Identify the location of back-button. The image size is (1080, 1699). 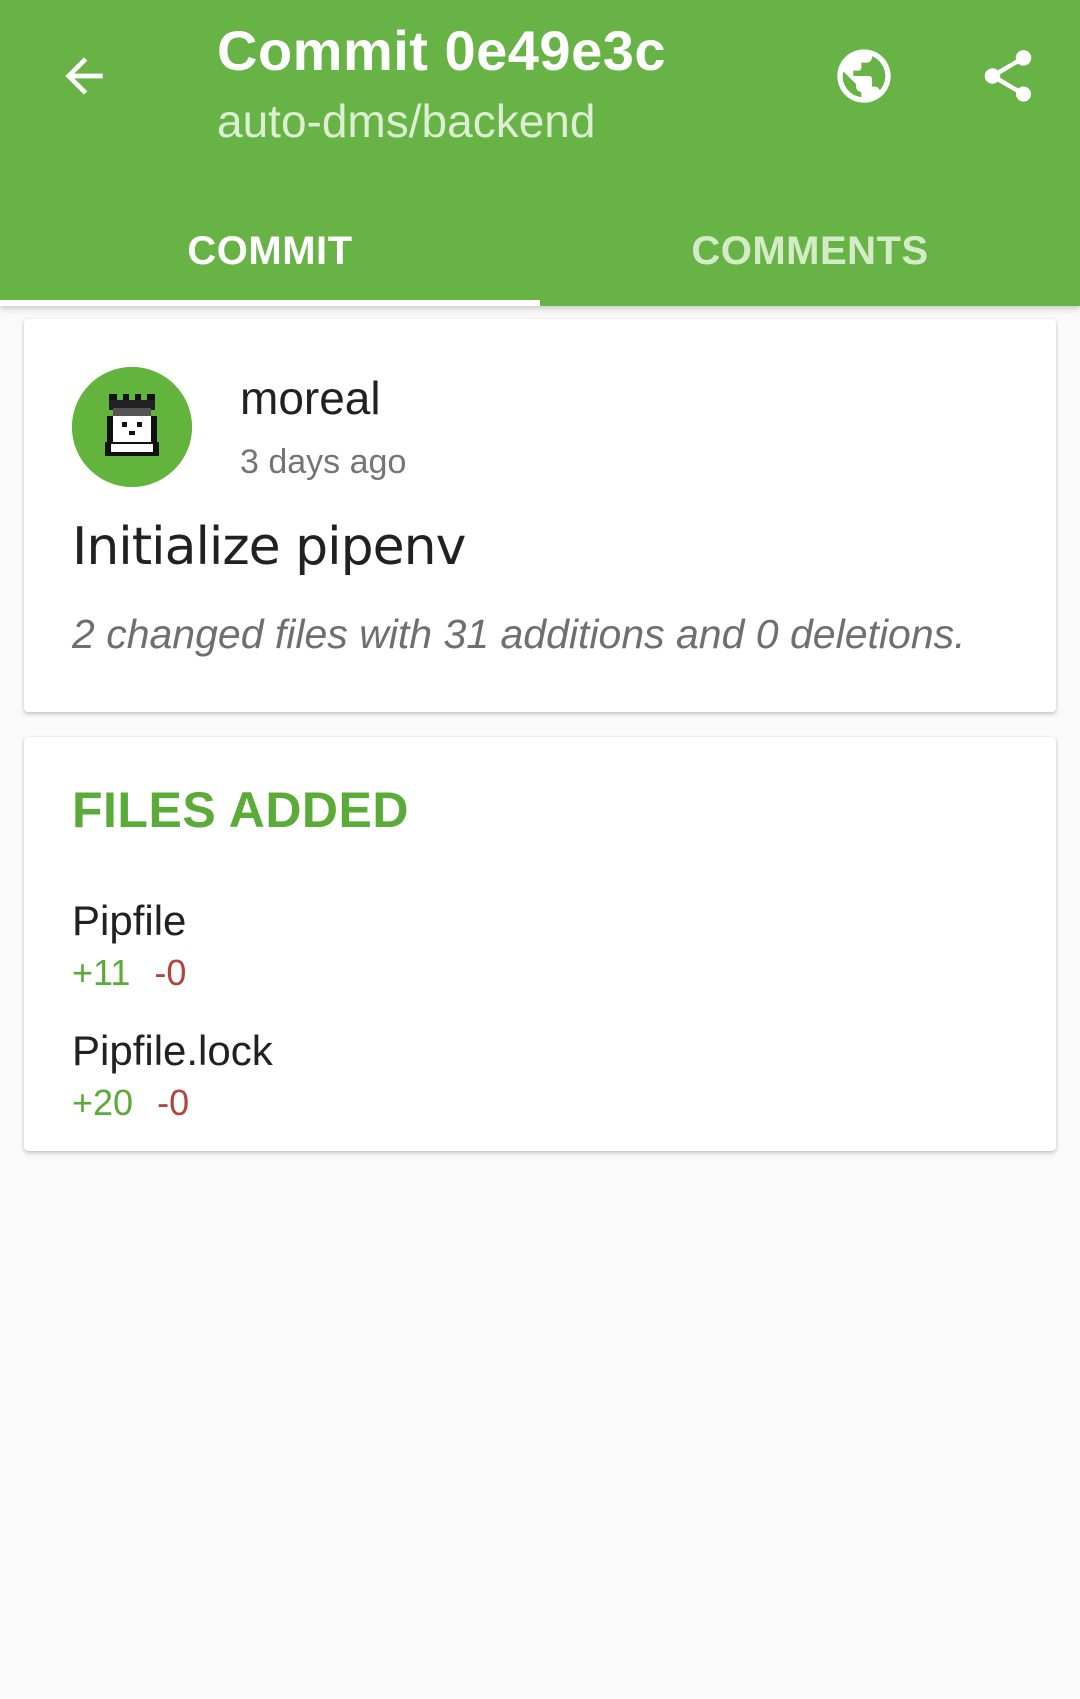
(84, 78).